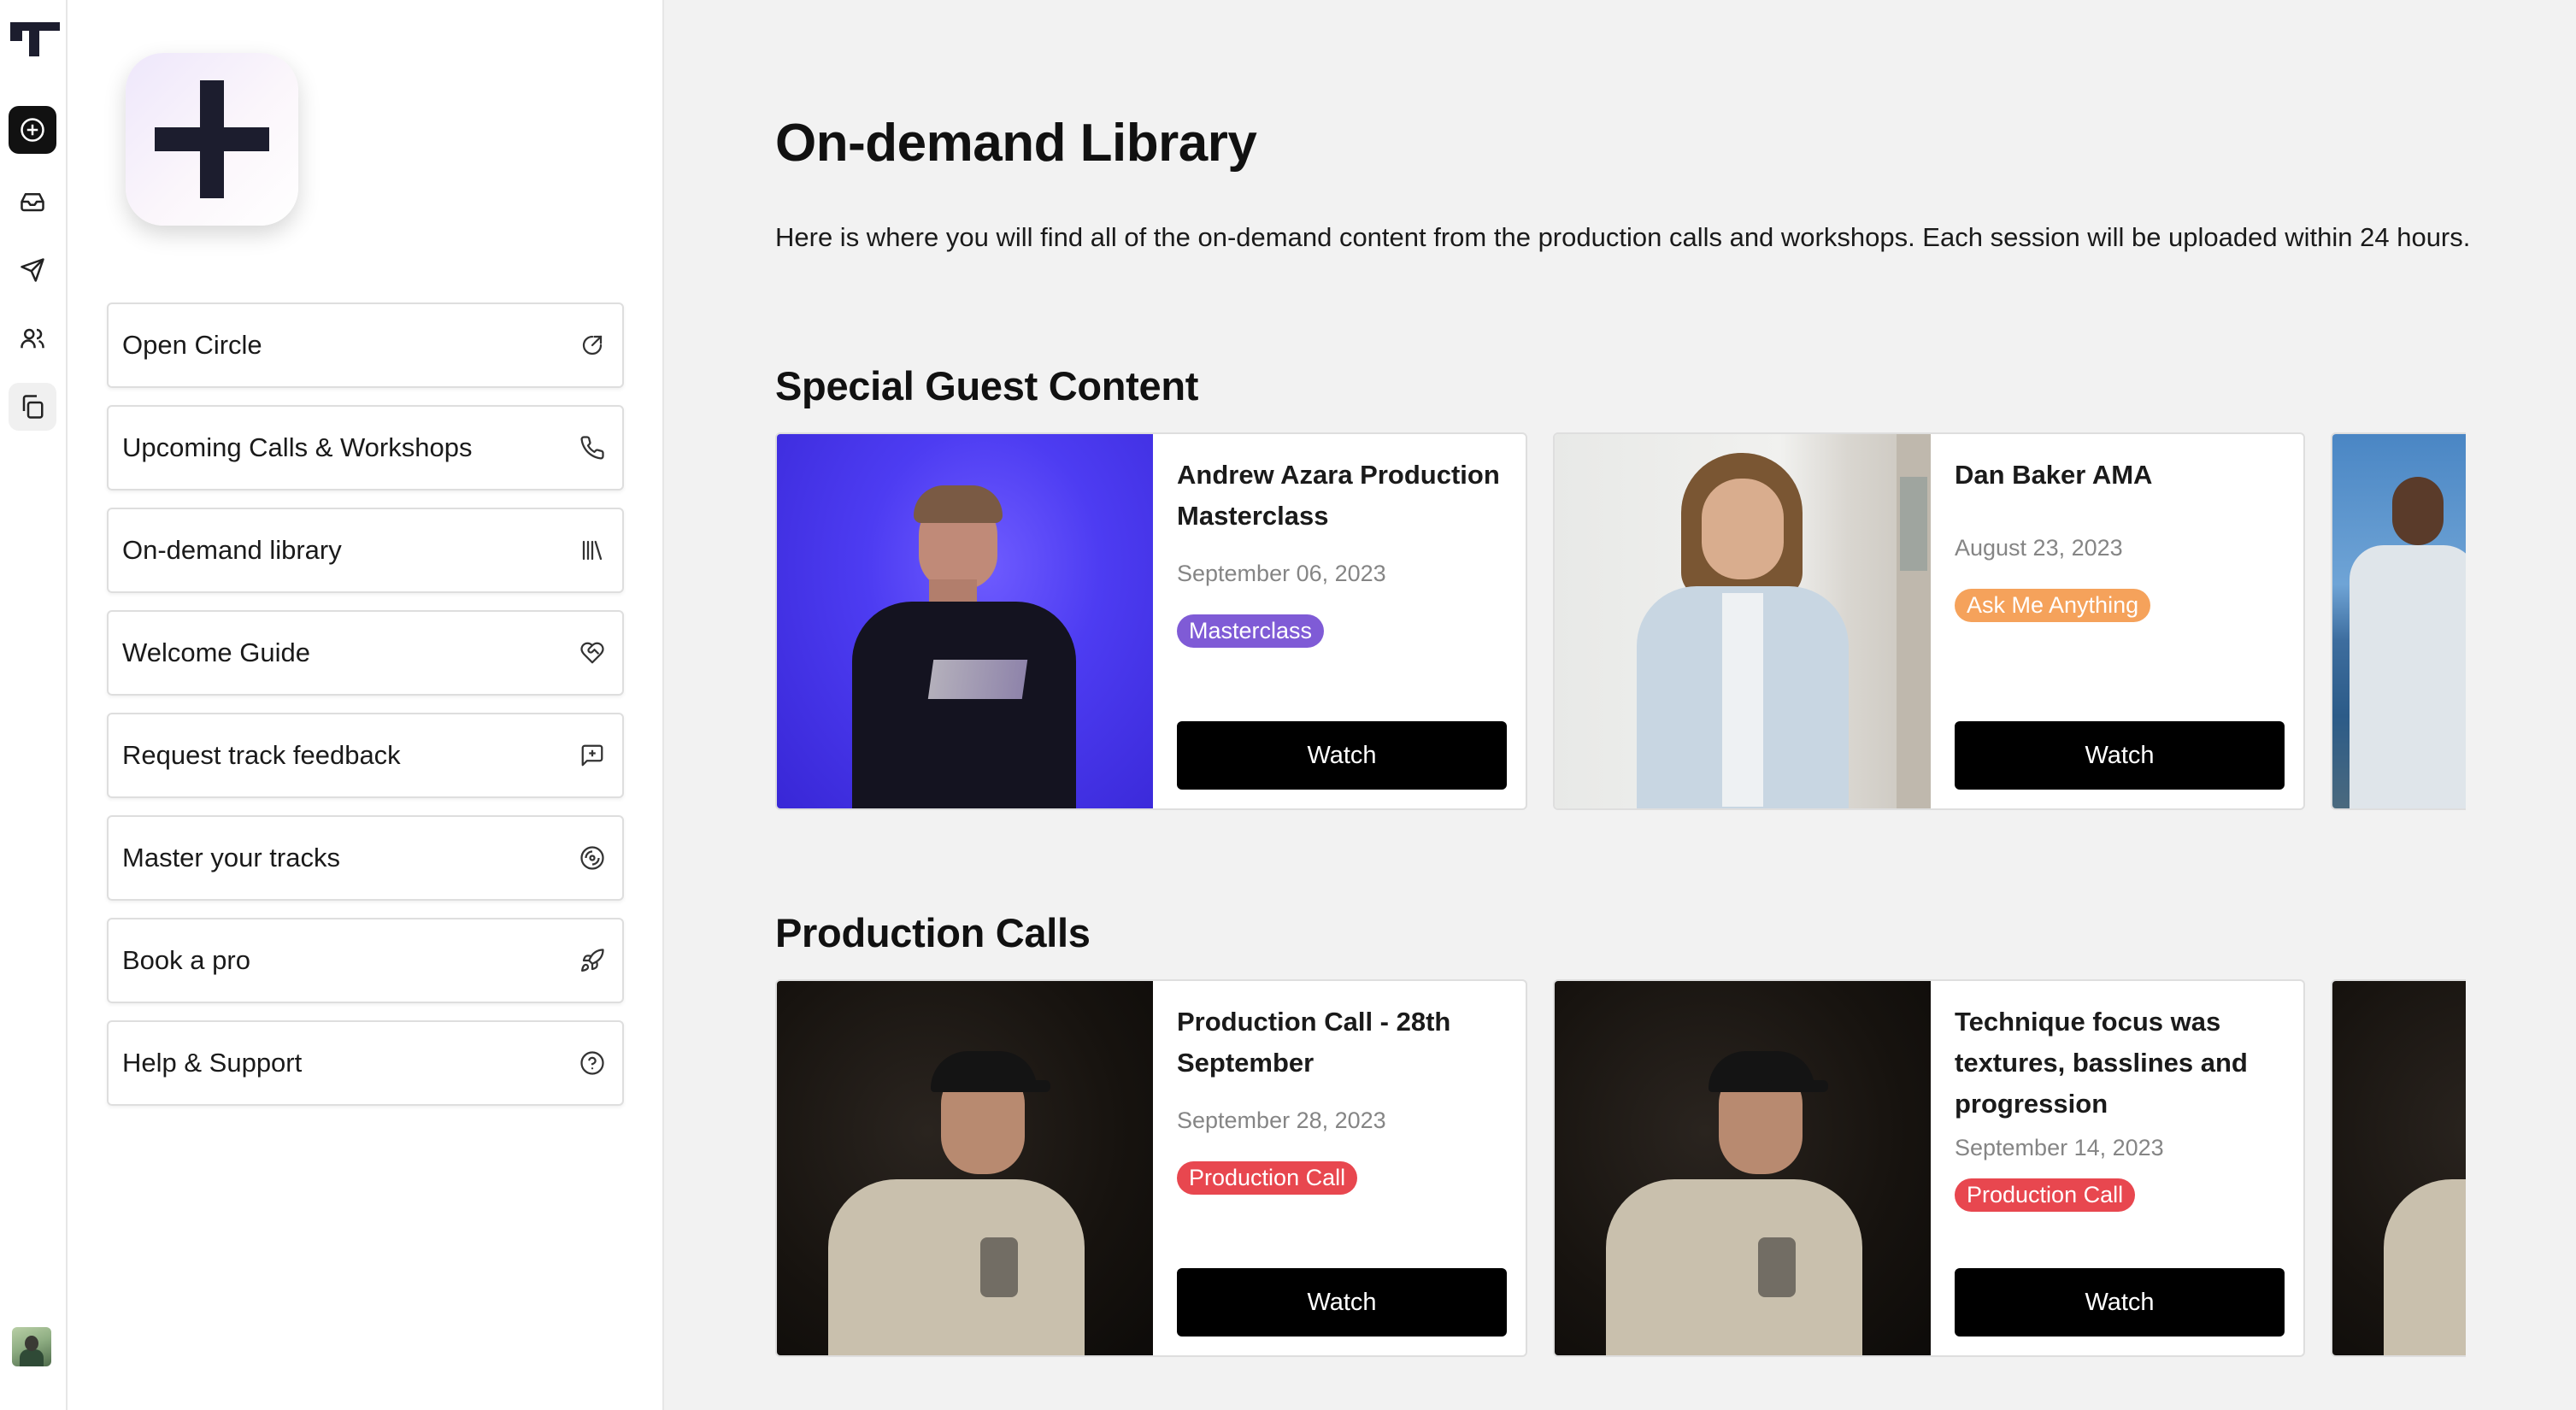 Image resolution: width=2576 pixels, height=1410 pixels. What do you see at coordinates (2054, 475) in the screenshot?
I see `card-title: Dan Baker AMA` at bounding box center [2054, 475].